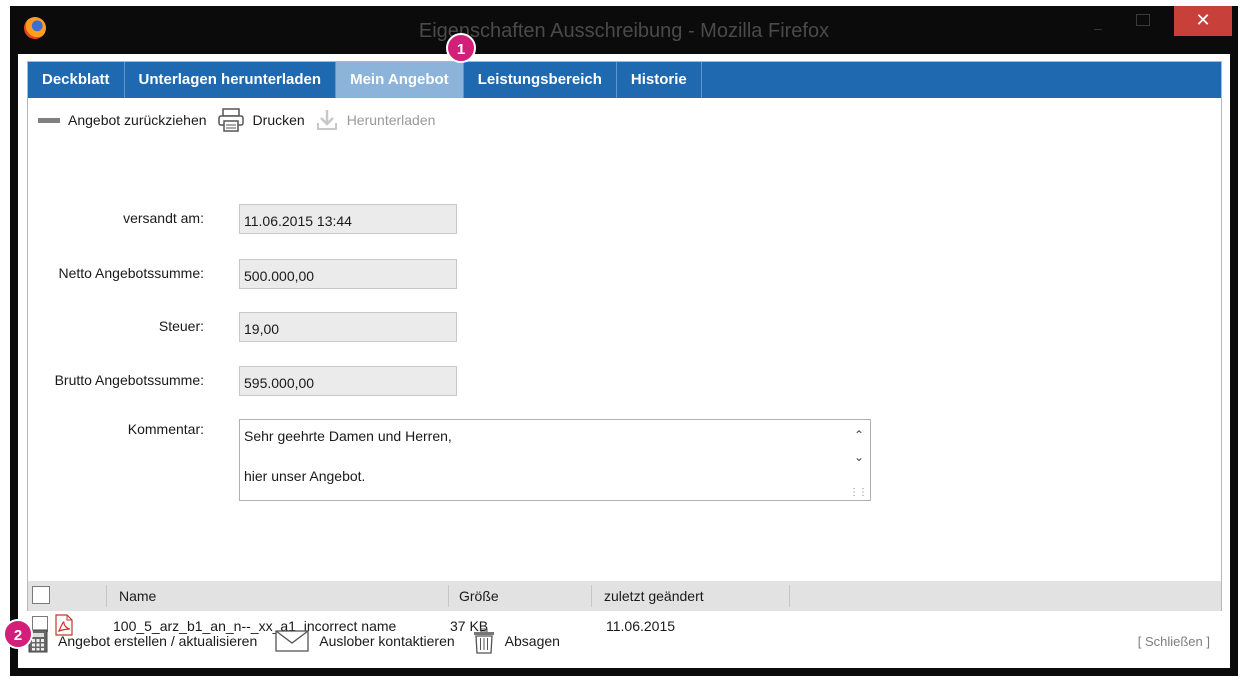 The height and width of the screenshot is (681, 1241). What do you see at coordinates (461, 48) in the screenshot?
I see `annotation-marker-1: 1` at bounding box center [461, 48].